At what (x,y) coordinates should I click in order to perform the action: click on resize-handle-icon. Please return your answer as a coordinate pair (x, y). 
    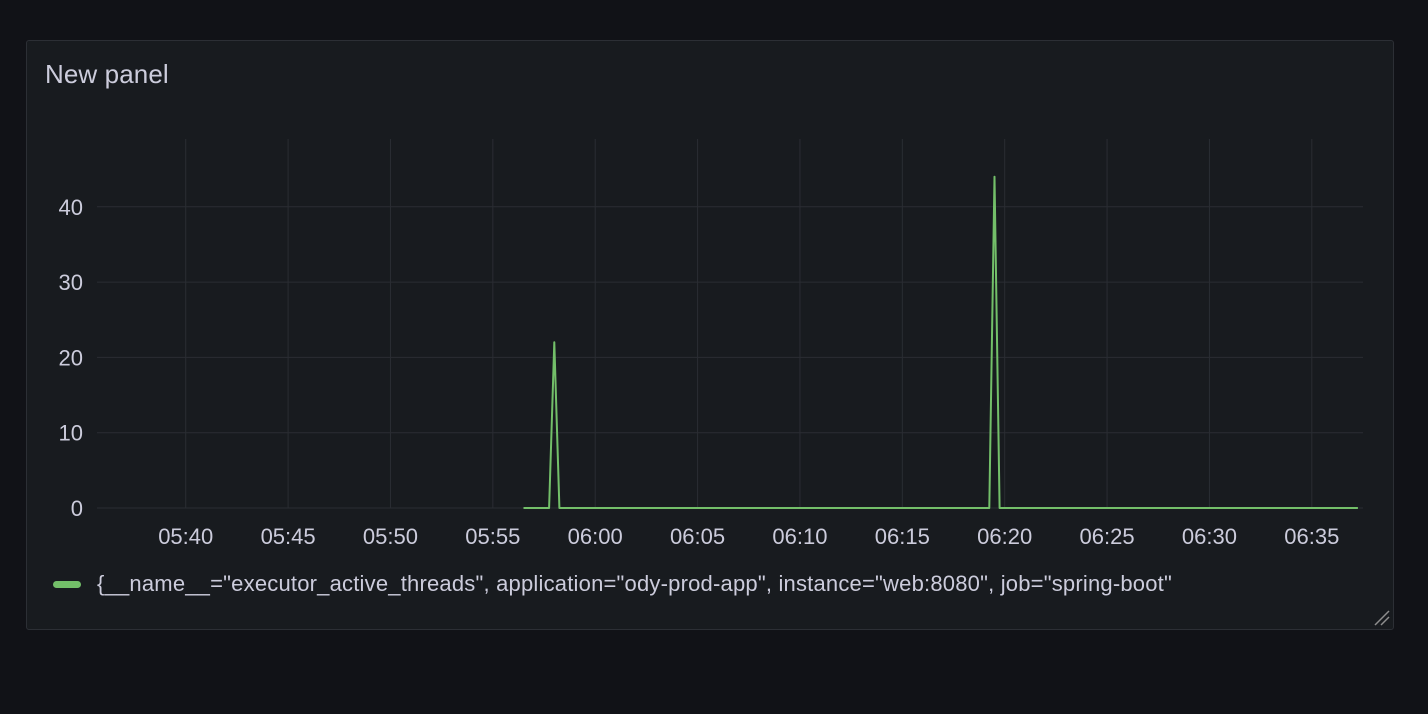
    Looking at the image, I should click on (1381, 617).